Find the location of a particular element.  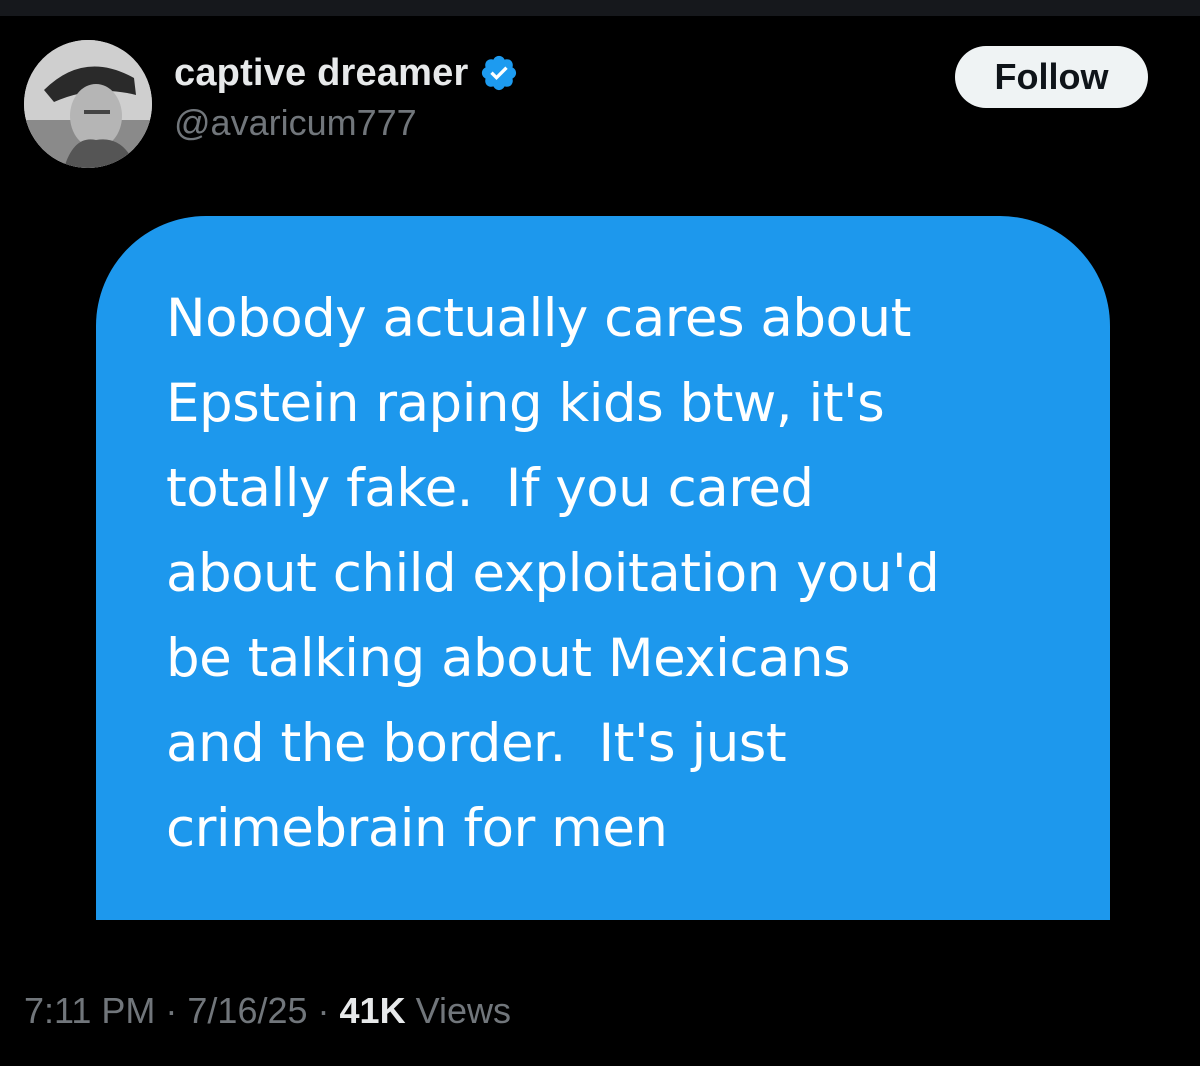

post-meta: 7:11 PM · 7/16/25 · 41K Views is located at coordinates (267, 1011).